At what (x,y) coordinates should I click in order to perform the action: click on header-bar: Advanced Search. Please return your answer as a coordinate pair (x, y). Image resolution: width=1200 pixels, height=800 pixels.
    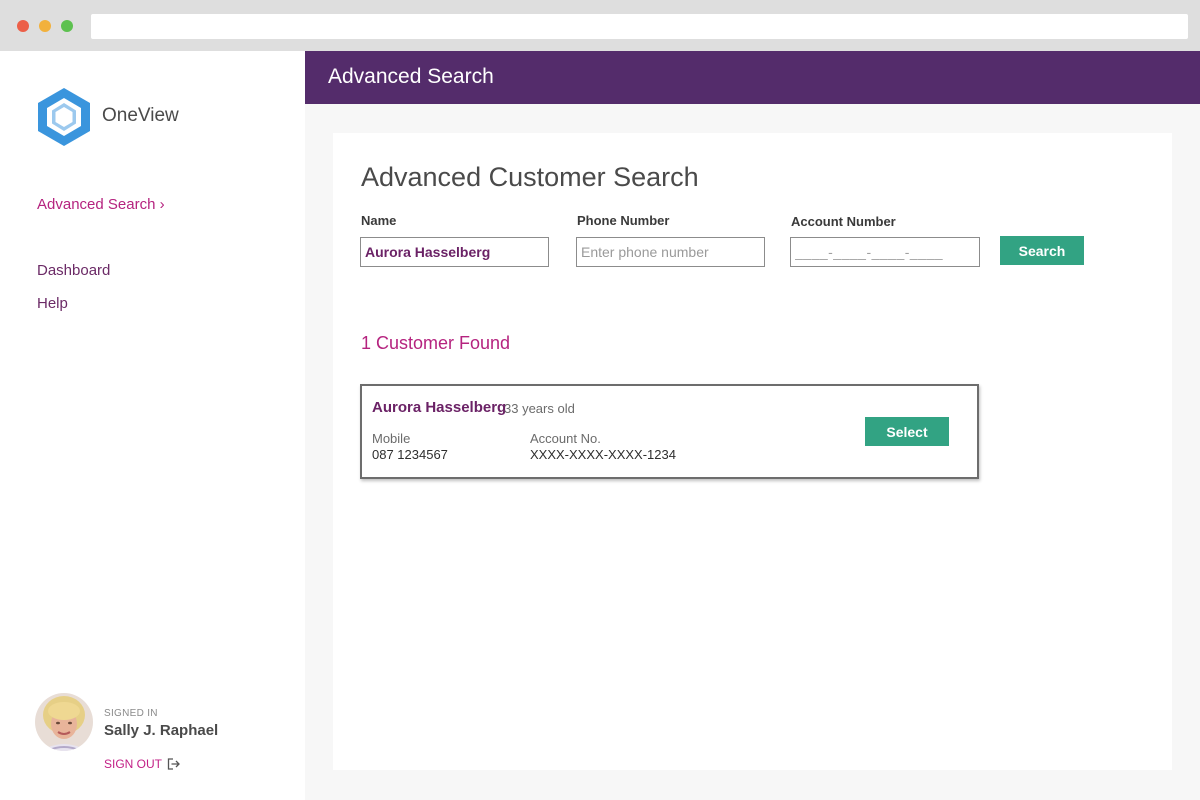
    Looking at the image, I should click on (752, 77).